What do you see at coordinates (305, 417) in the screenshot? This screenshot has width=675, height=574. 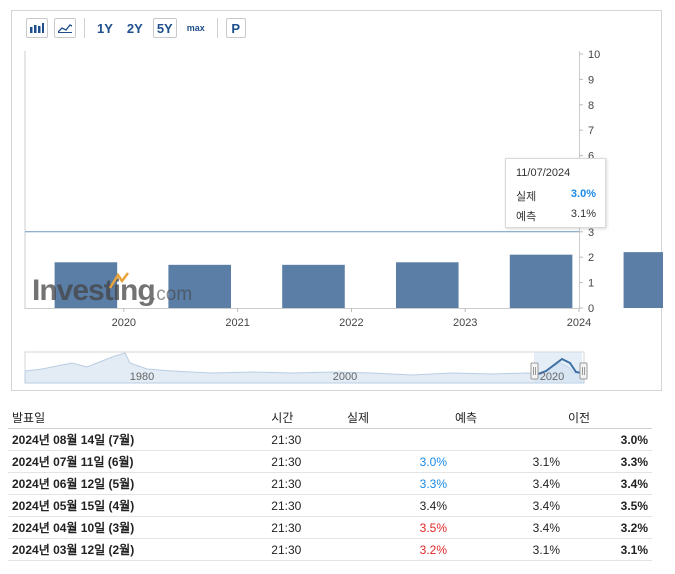 I see `header-time: 시간` at bounding box center [305, 417].